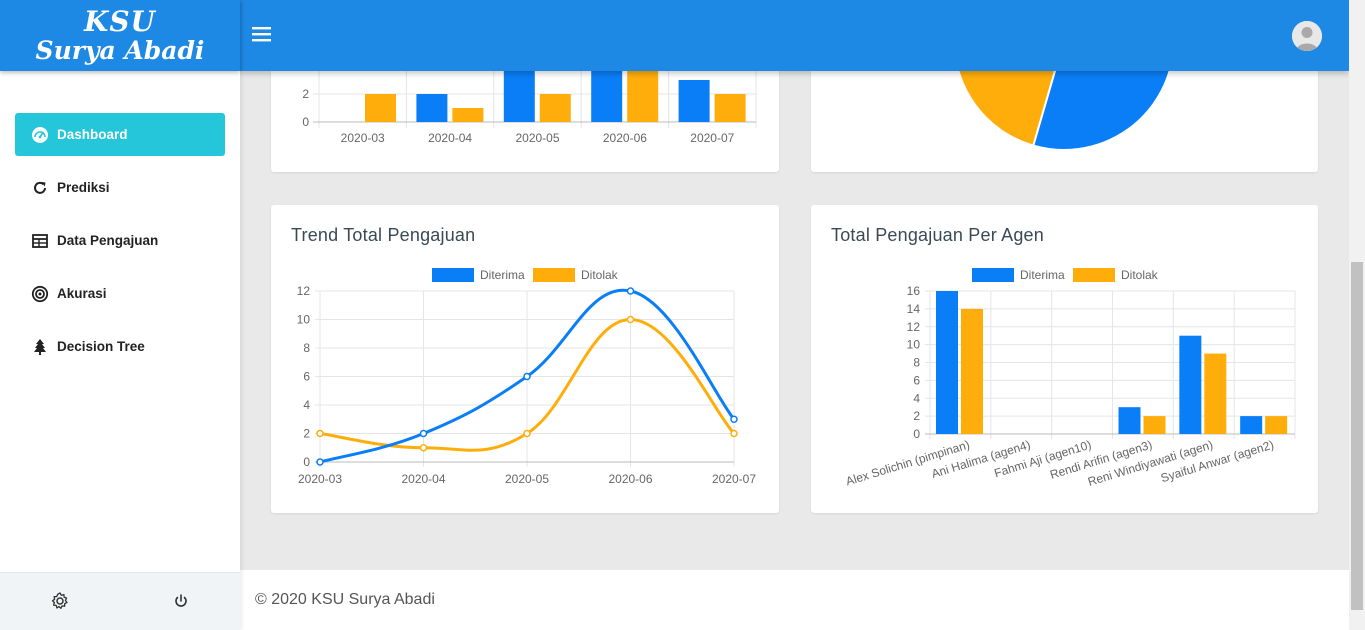  I want to click on sidebar-item-data-pengajuan: Data Pengajuan, so click(120, 240).